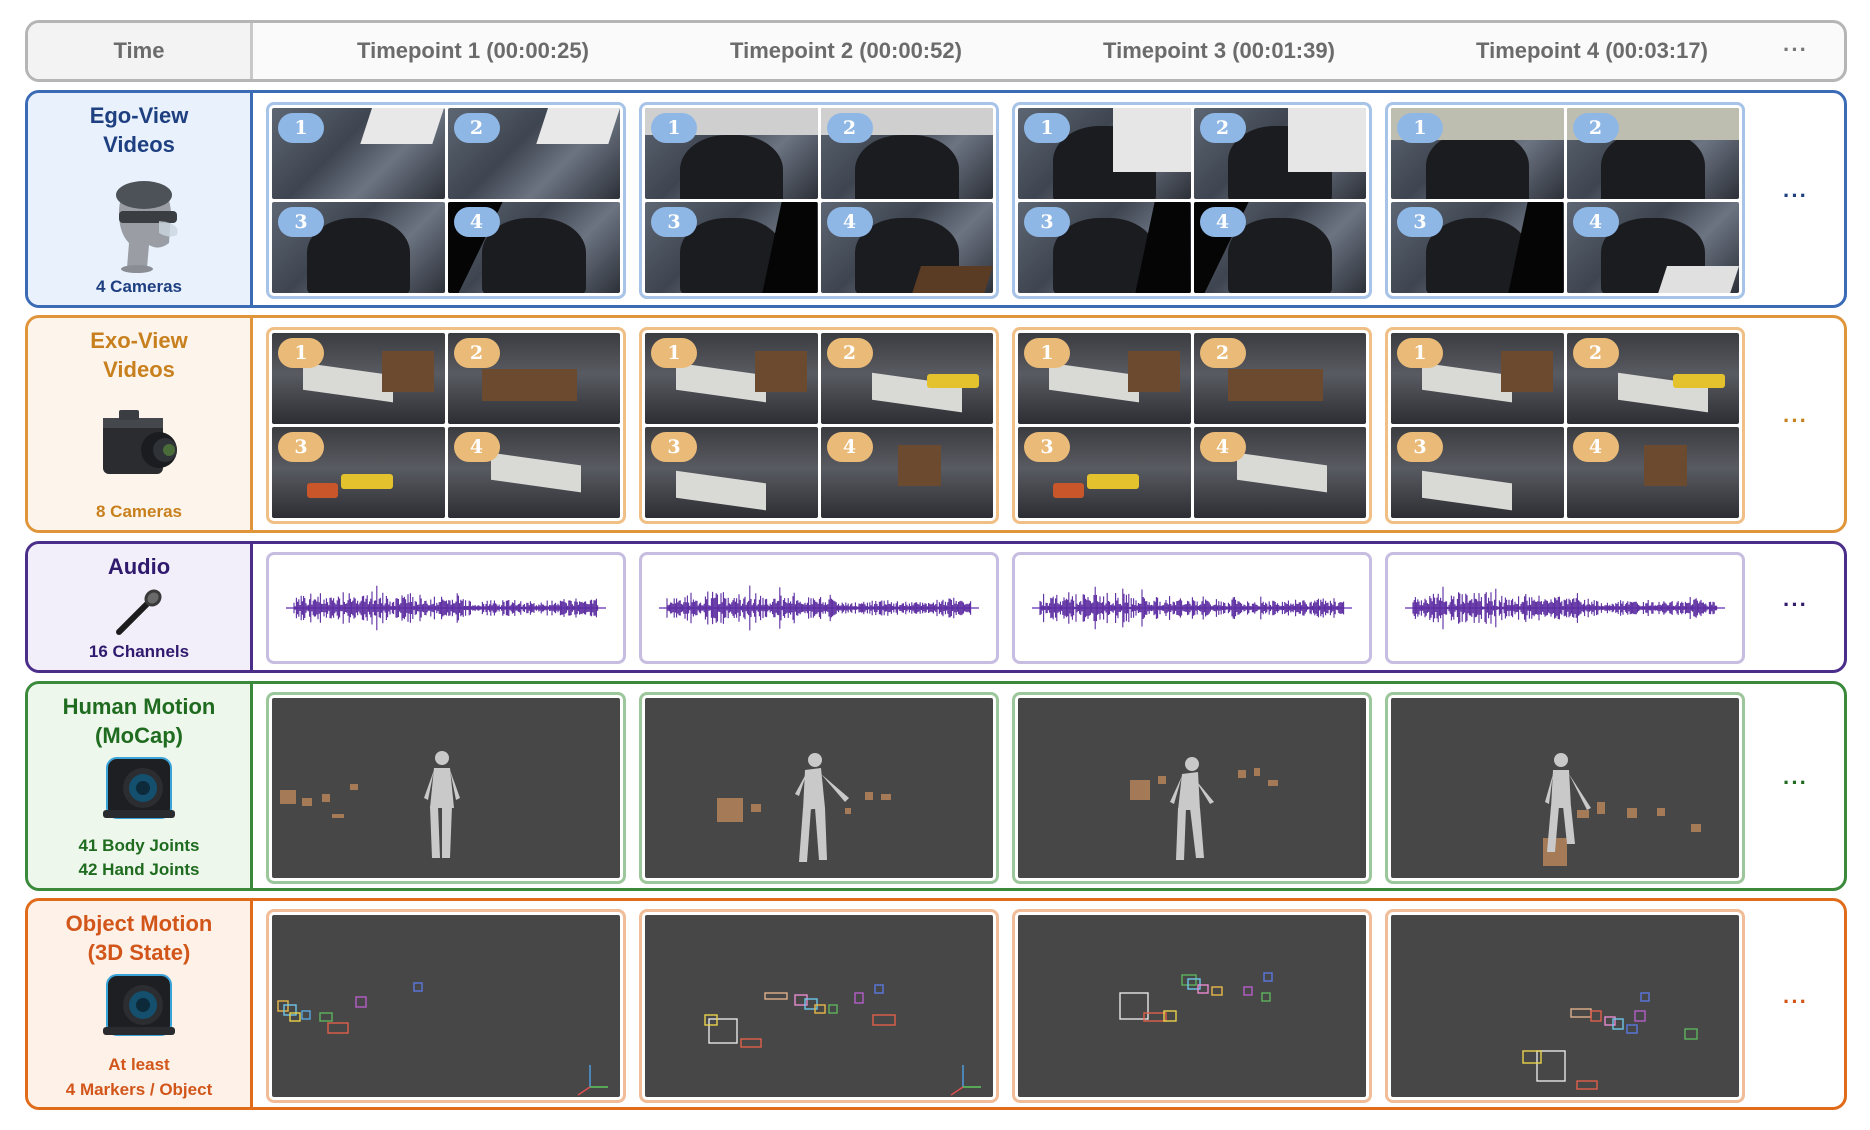 Image resolution: width=1870 pixels, height=1130 pixels. I want to click on time-label: Time, so click(139, 50).